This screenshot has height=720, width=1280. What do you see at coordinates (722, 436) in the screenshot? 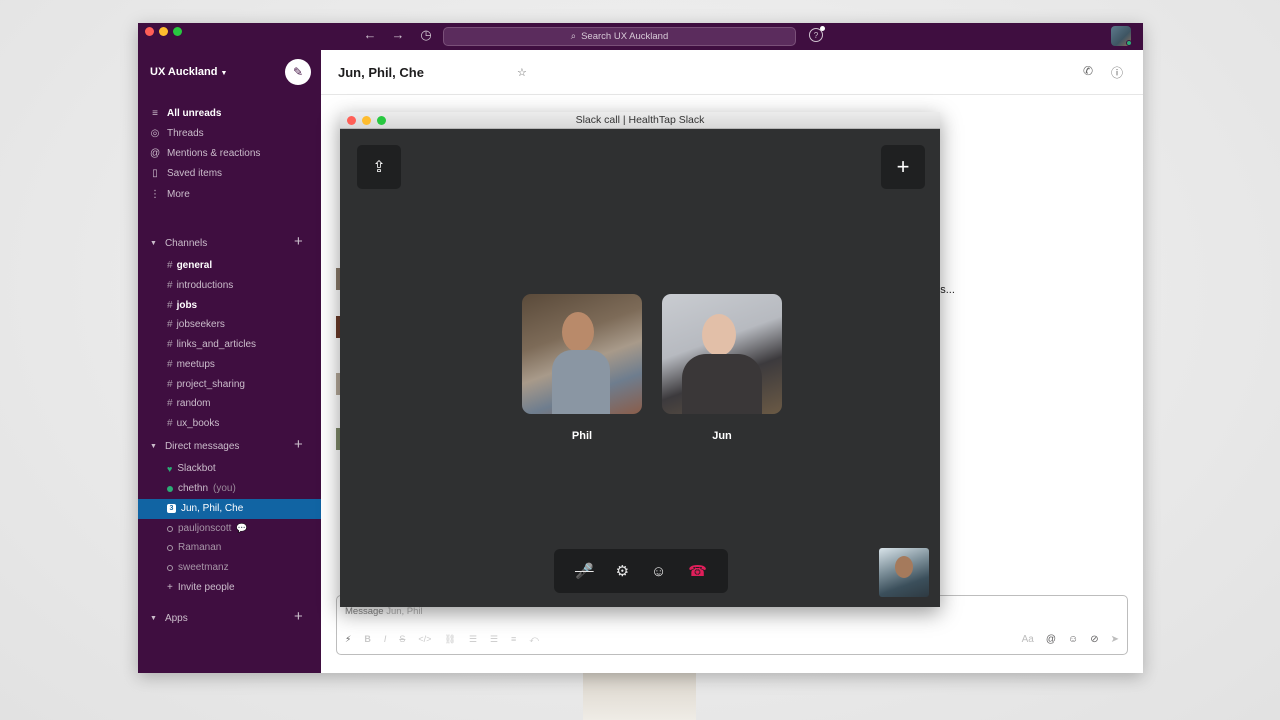
I see `participant-name: Jun` at bounding box center [722, 436].